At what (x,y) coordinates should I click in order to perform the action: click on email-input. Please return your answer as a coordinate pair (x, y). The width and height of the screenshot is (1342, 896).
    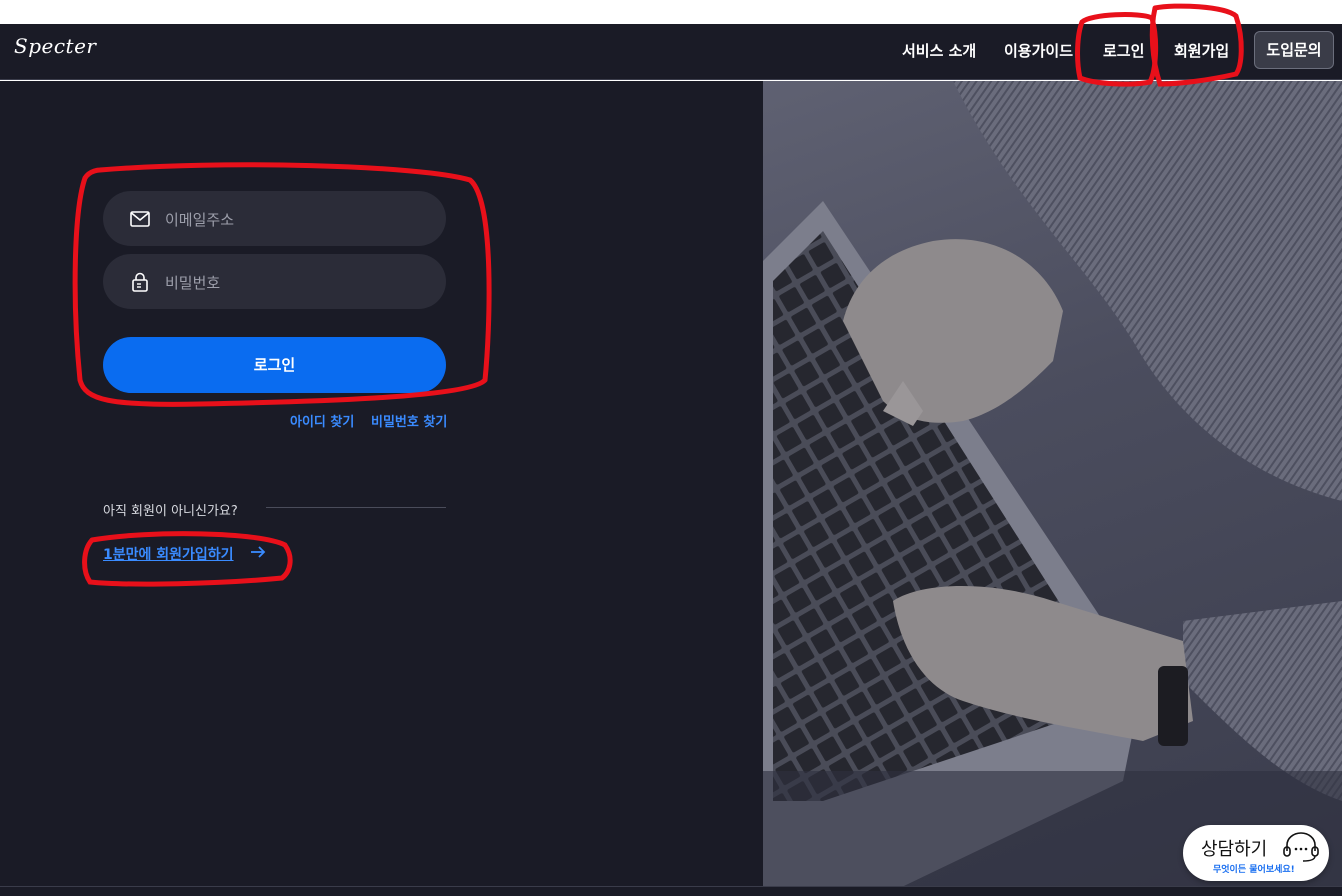
    Looking at the image, I should click on (295, 219).